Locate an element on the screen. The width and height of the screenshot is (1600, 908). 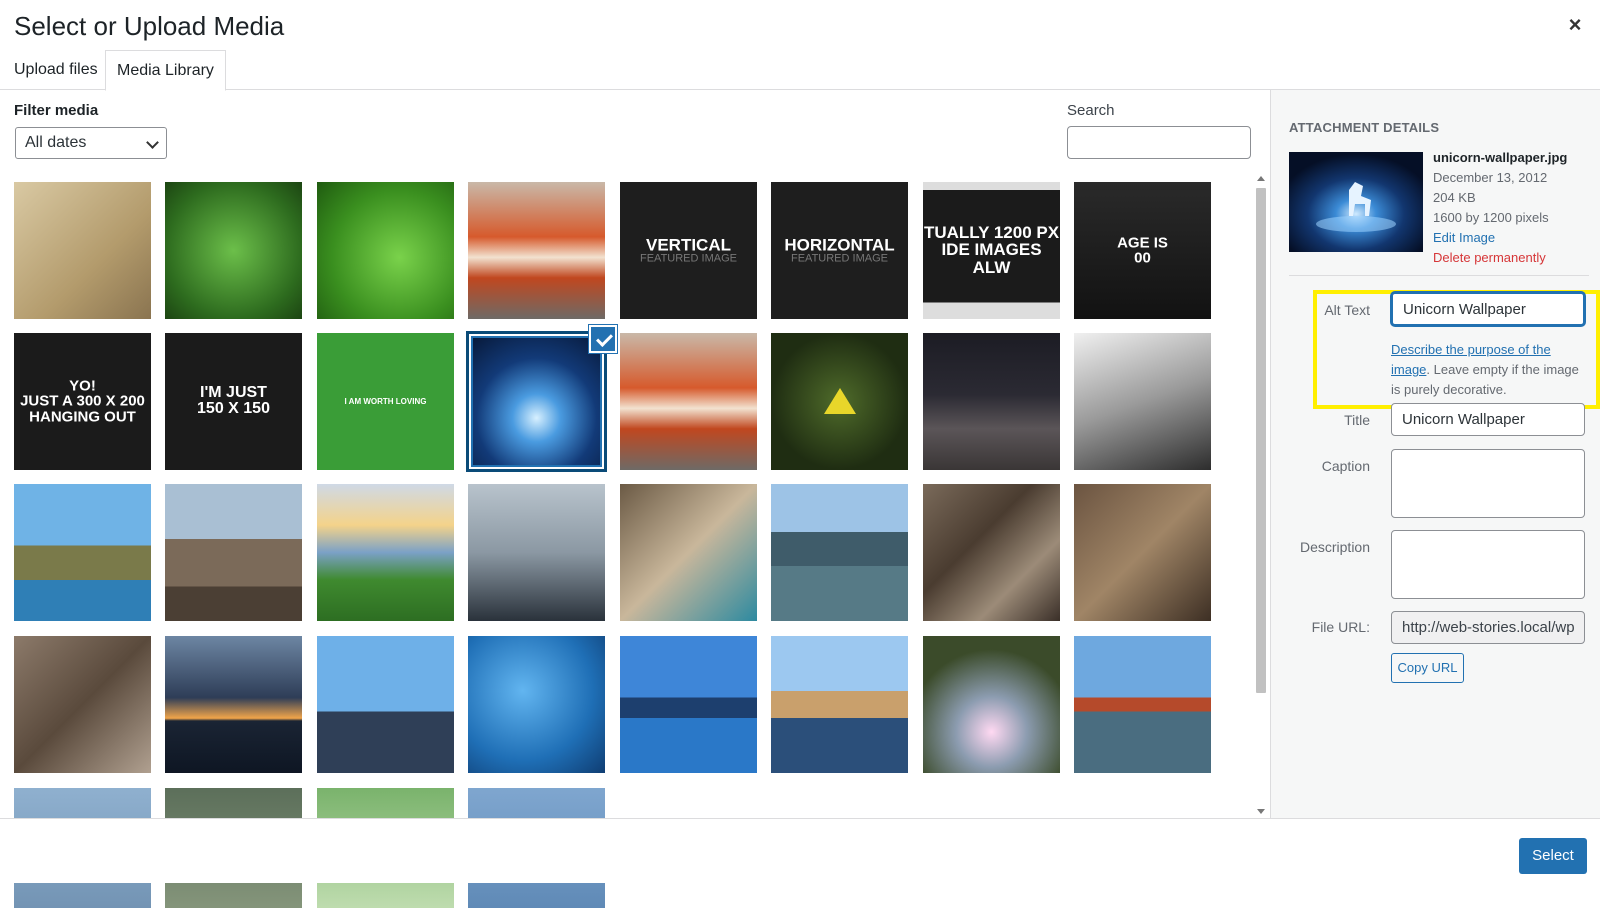
date-filter-value: All dates is located at coordinates (56, 142).